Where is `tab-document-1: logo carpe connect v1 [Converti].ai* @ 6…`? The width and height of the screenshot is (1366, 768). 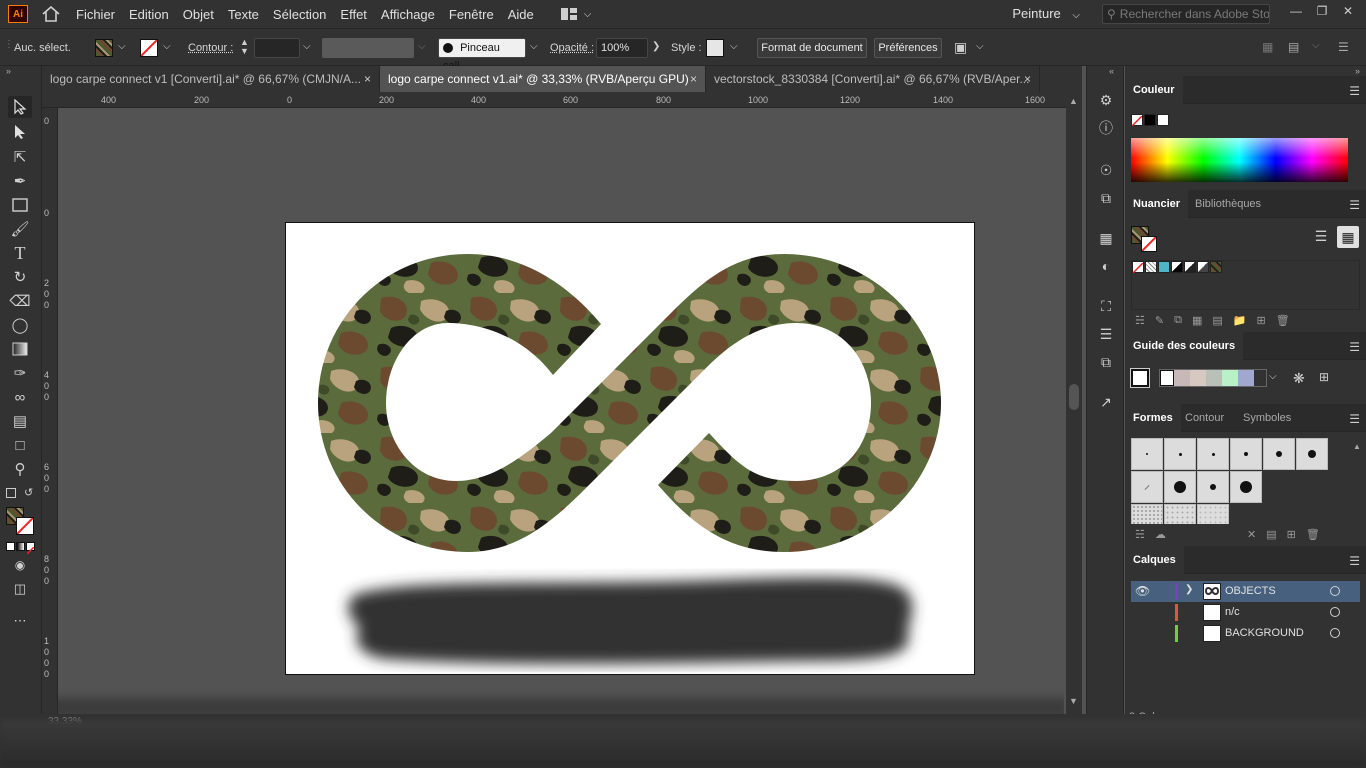 tab-document-1: logo carpe connect v1 [Converti].ai* @ 6… is located at coordinates (211, 79).